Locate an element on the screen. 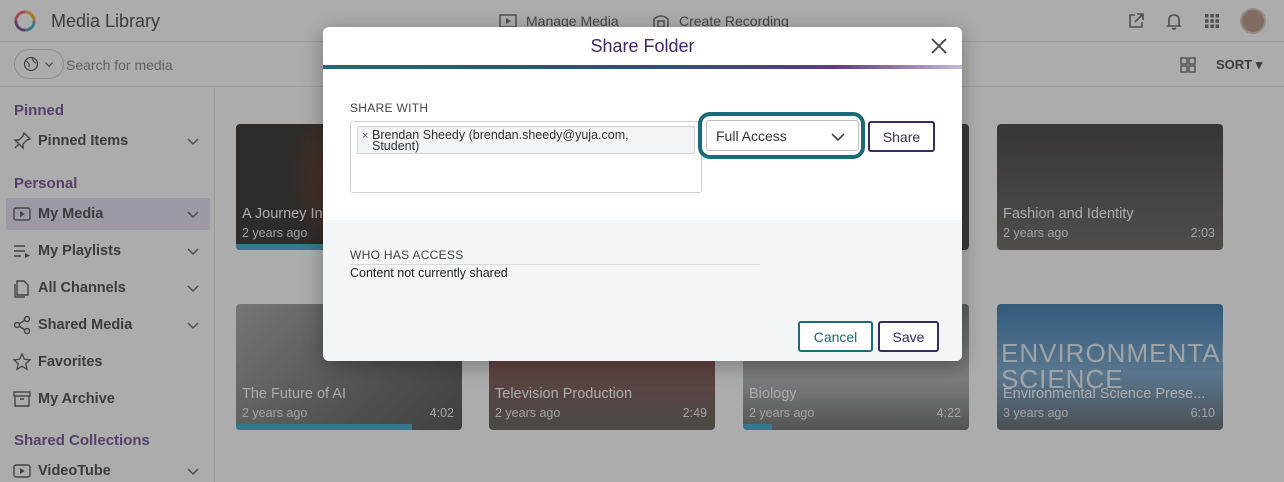 The width and height of the screenshot is (1284, 482). recipient-chip-label-line2: Student) is located at coordinates (396, 146).